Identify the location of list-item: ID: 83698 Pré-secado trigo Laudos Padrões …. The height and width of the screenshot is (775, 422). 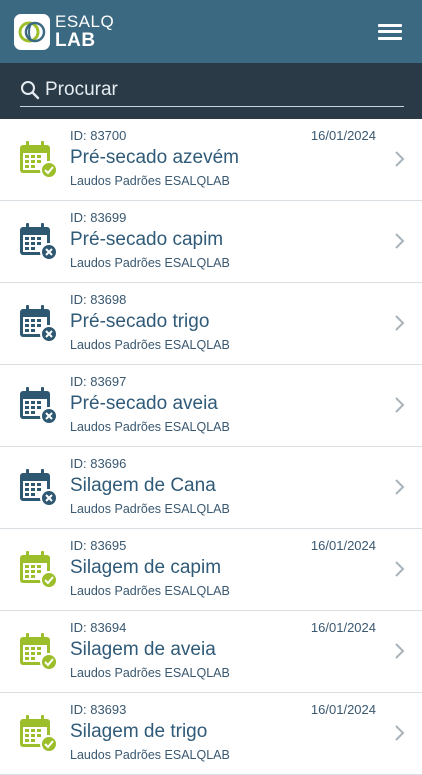
(211, 324).